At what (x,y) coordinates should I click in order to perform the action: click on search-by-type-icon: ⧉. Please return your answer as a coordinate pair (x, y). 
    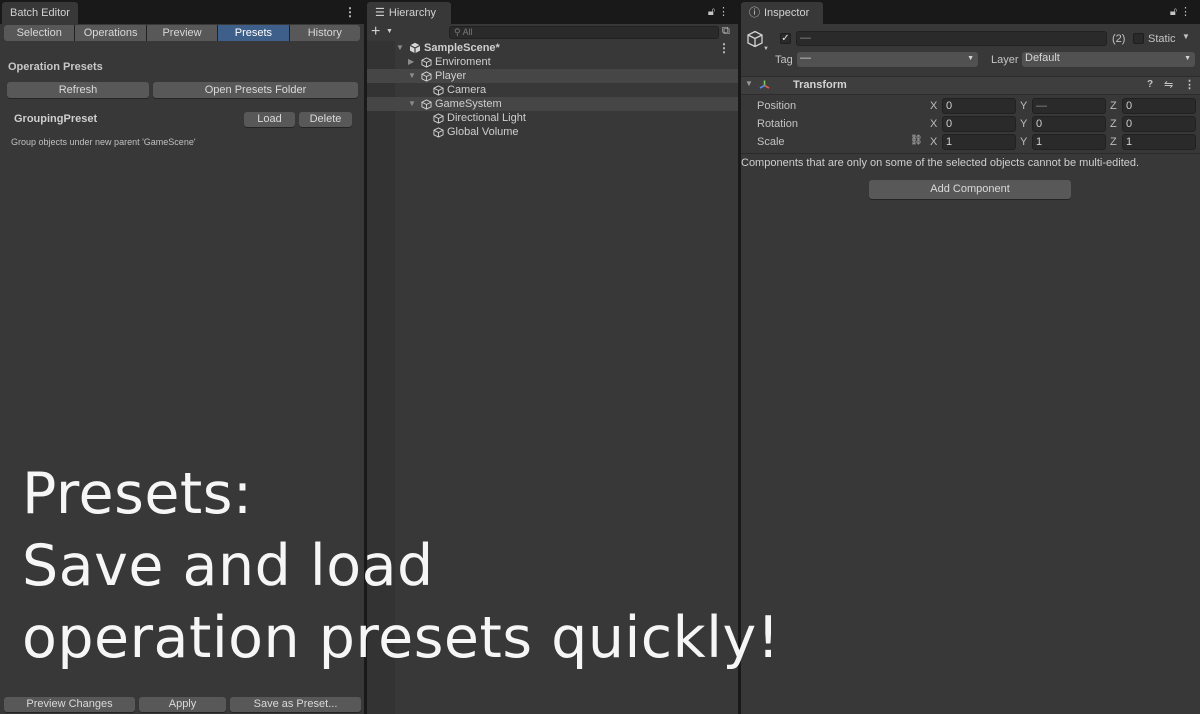
    Looking at the image, I should click on (726, 31).